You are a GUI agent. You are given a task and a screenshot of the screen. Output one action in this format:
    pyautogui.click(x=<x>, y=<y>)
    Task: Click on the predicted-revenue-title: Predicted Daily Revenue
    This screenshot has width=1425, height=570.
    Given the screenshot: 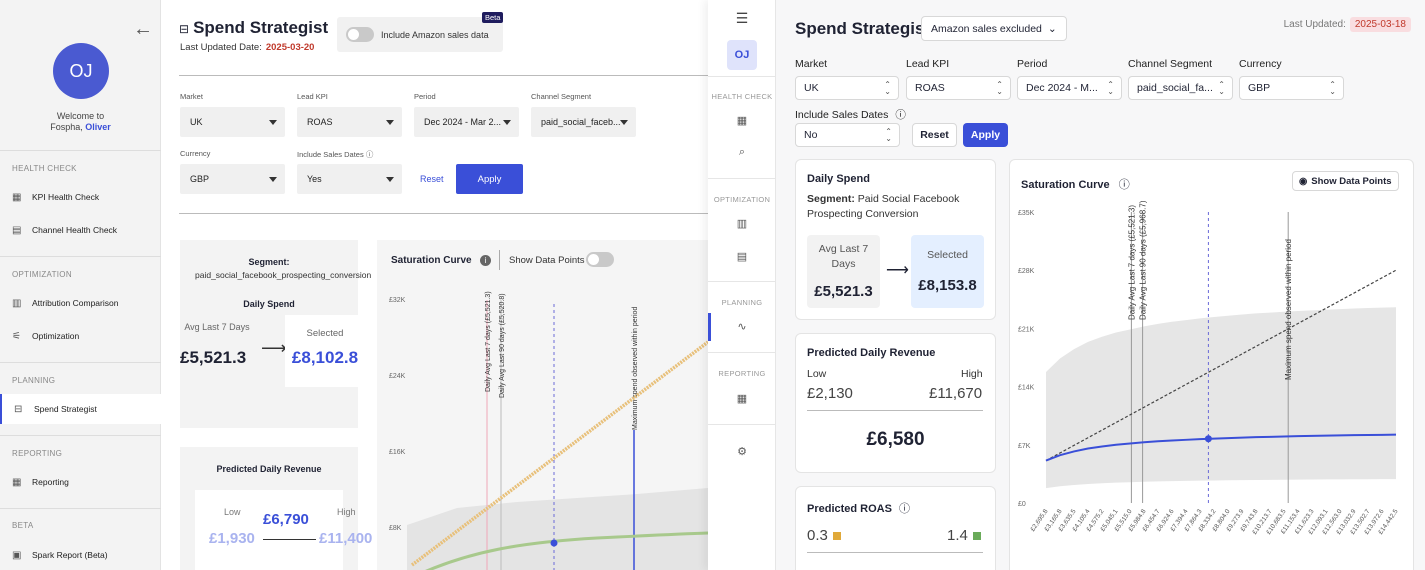 What is the action you would take?
    pyautogui.click(x=269, y=469)
    